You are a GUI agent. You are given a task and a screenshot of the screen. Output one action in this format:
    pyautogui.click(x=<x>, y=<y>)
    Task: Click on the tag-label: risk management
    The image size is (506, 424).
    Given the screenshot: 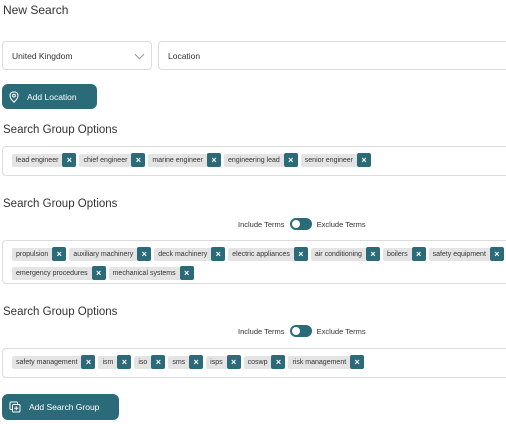 What is the action you would take?
    pyautogui.click(x=319, y=362)
    